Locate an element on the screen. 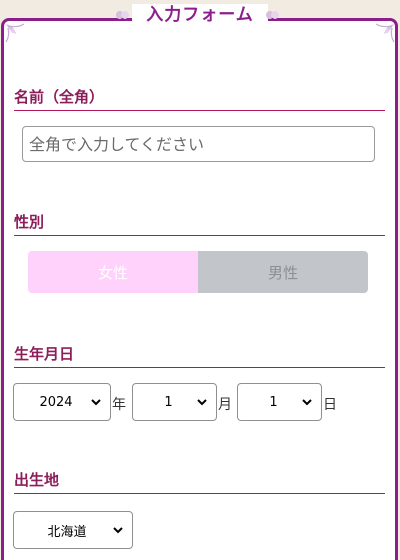 Image resolution: width=400 pixels, height=560 pixels. birthdate-section-label: 生年月日 is located at coordinates (199, 355).